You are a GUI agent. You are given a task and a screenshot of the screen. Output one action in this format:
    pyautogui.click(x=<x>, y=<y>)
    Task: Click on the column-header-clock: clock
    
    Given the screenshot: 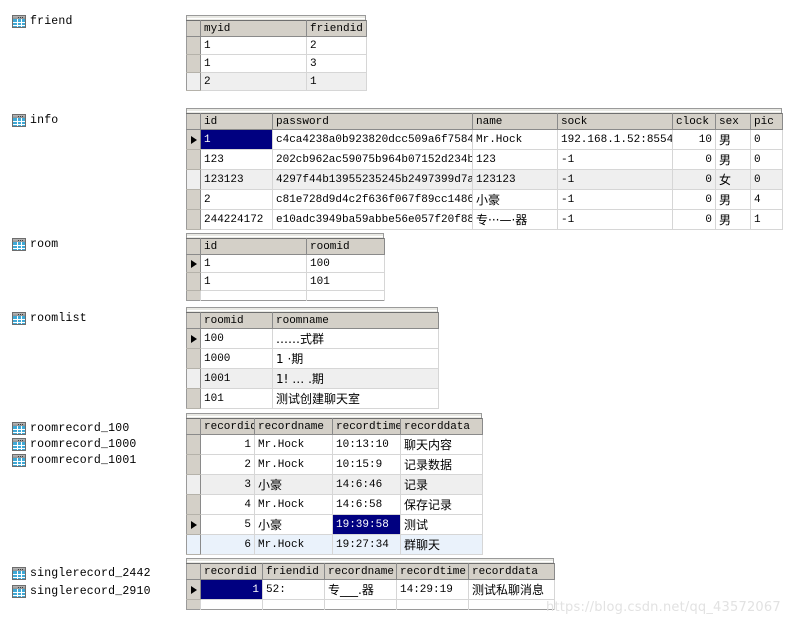 What is the action you would take?
    pyautogui.click(x=694, y=121)
    